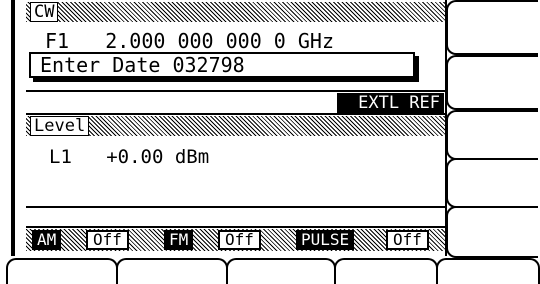 The image size is (540, 284). What do you see at coordinates (179, 240) in the screenshot?
I see `fm-label: FM` at bounding box center [179, 240].